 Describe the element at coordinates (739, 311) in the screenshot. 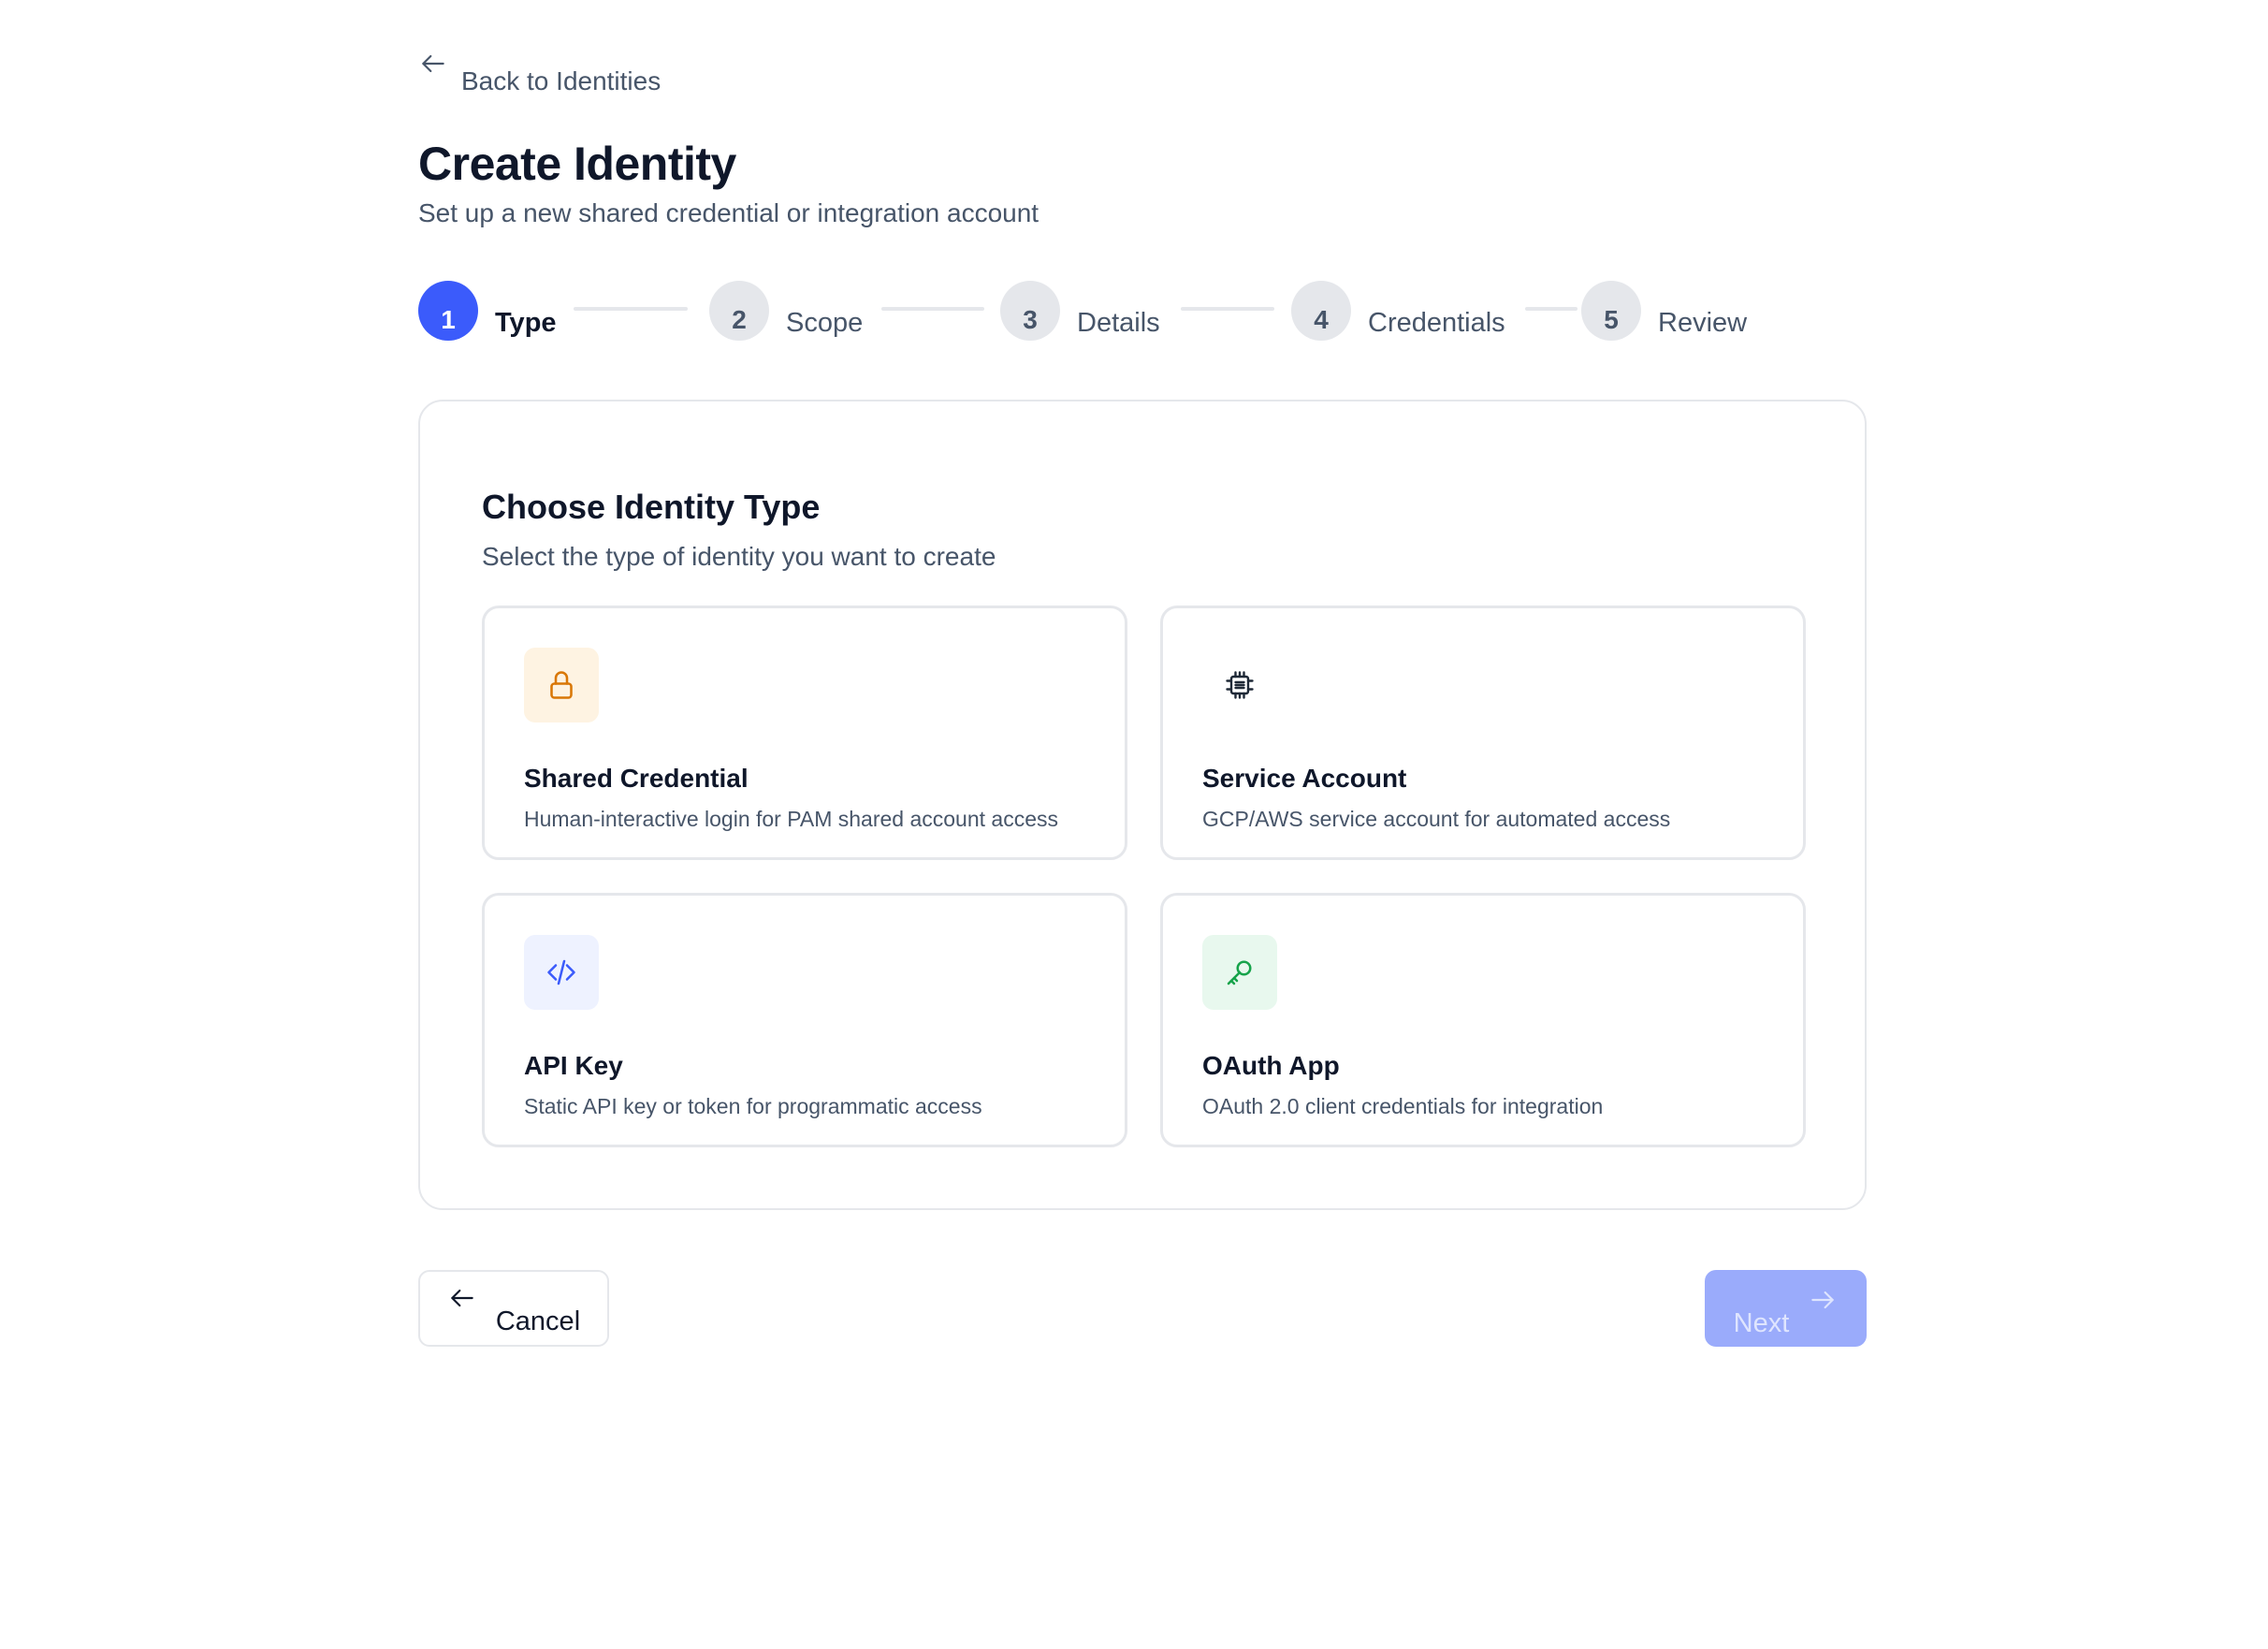

I see `step-number: 2` at that location.